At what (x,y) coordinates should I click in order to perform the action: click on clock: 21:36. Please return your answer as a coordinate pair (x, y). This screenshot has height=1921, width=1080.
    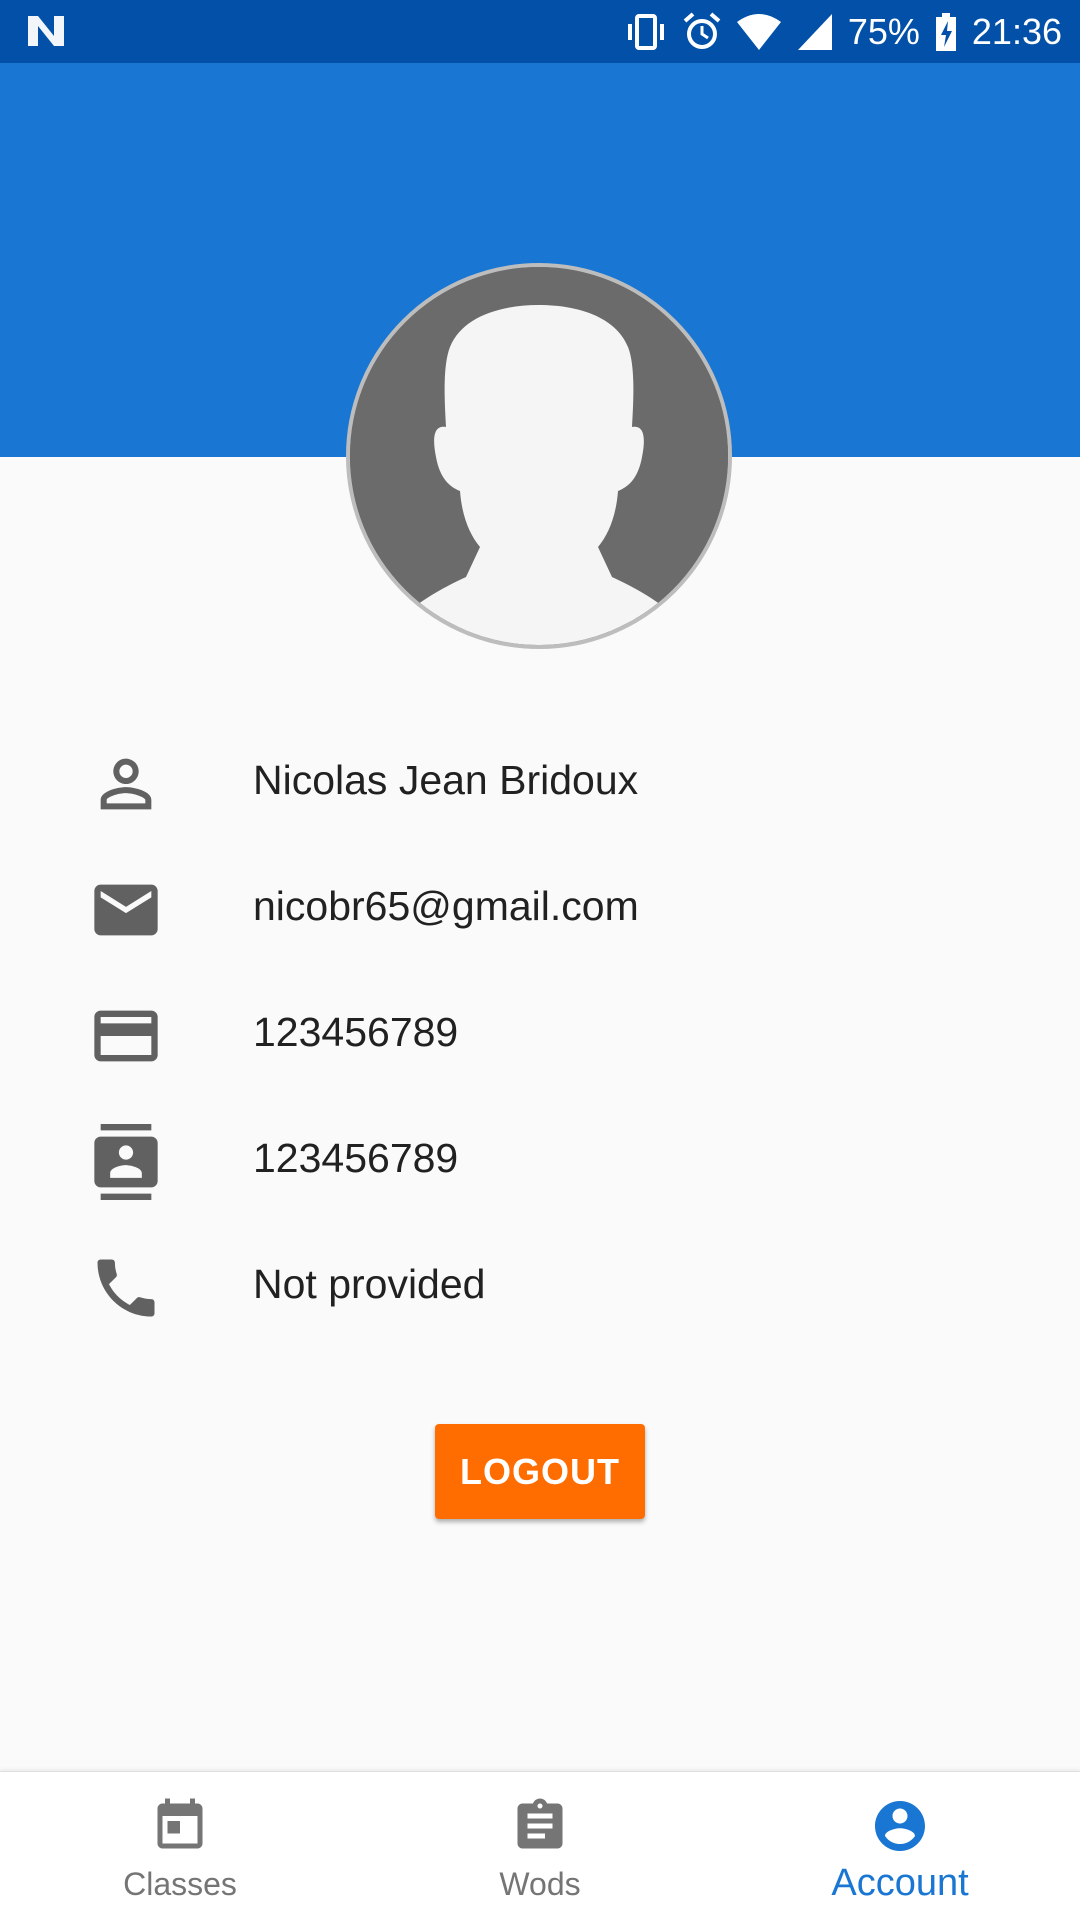
    Looking at the image, I should click on (1016, 31).